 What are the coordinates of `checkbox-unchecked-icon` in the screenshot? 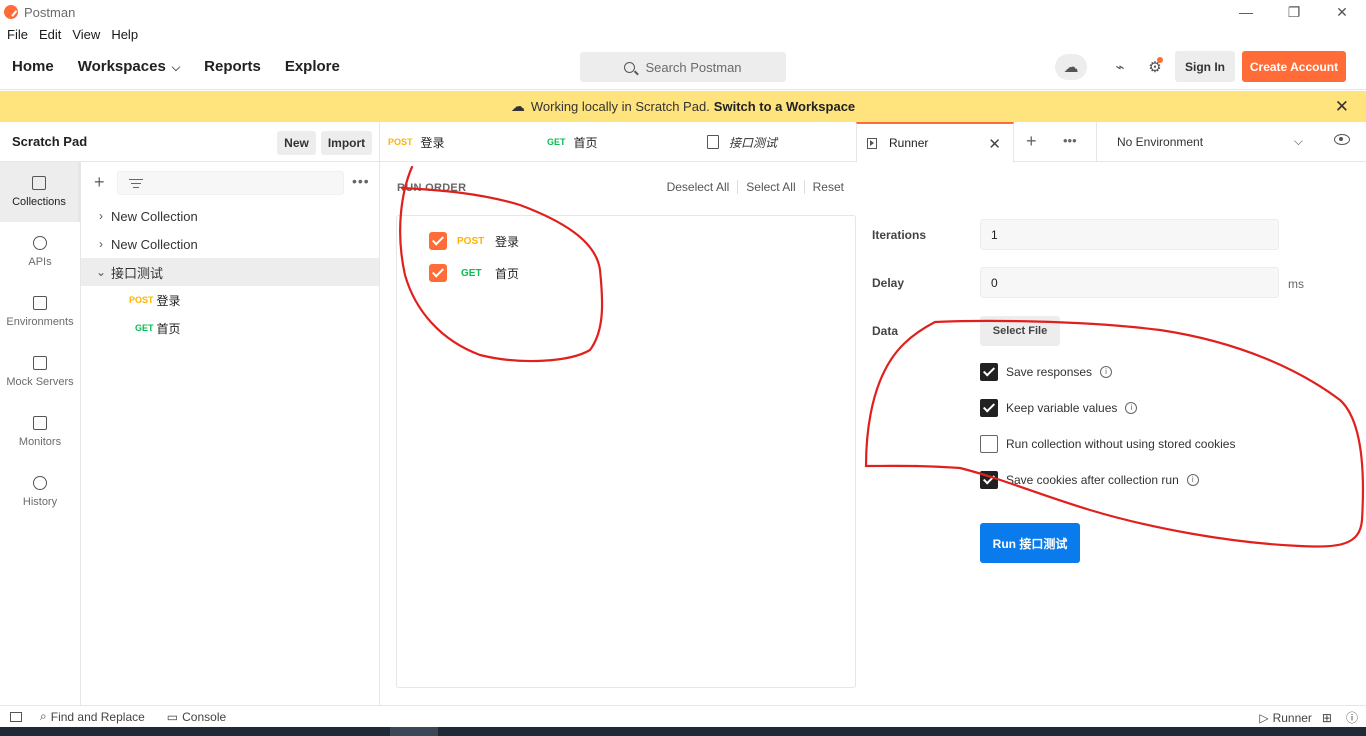 It's located at (989, 444).